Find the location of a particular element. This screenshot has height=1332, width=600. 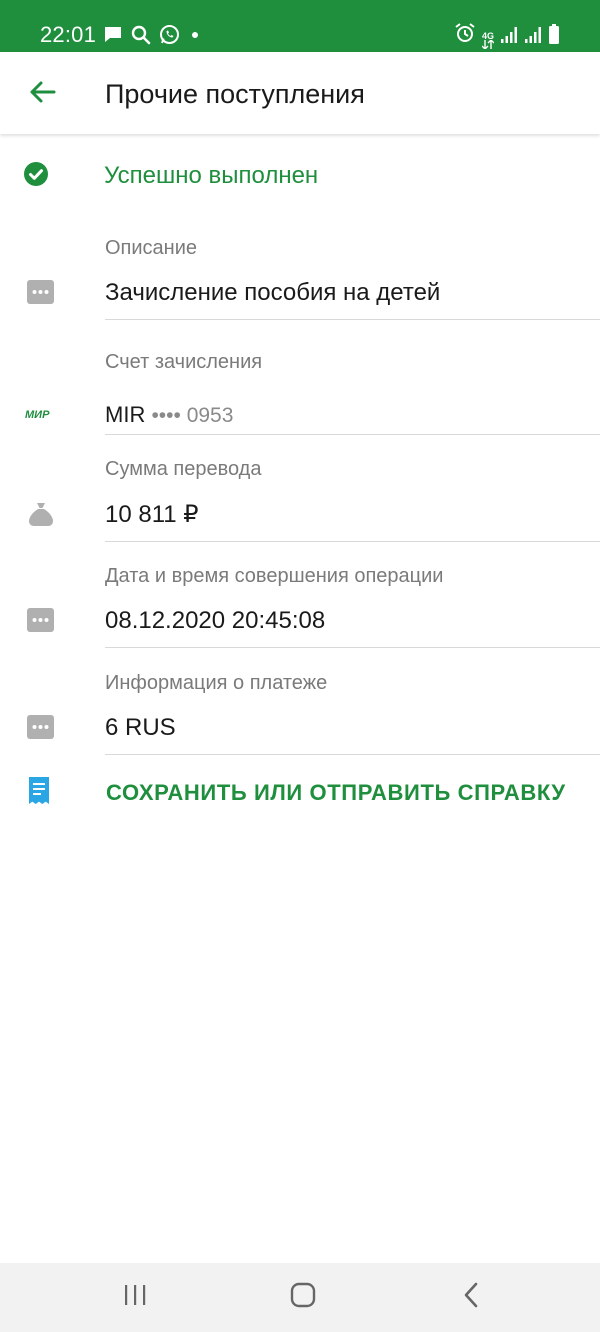

home-button is located at coordinates (303, 1297).